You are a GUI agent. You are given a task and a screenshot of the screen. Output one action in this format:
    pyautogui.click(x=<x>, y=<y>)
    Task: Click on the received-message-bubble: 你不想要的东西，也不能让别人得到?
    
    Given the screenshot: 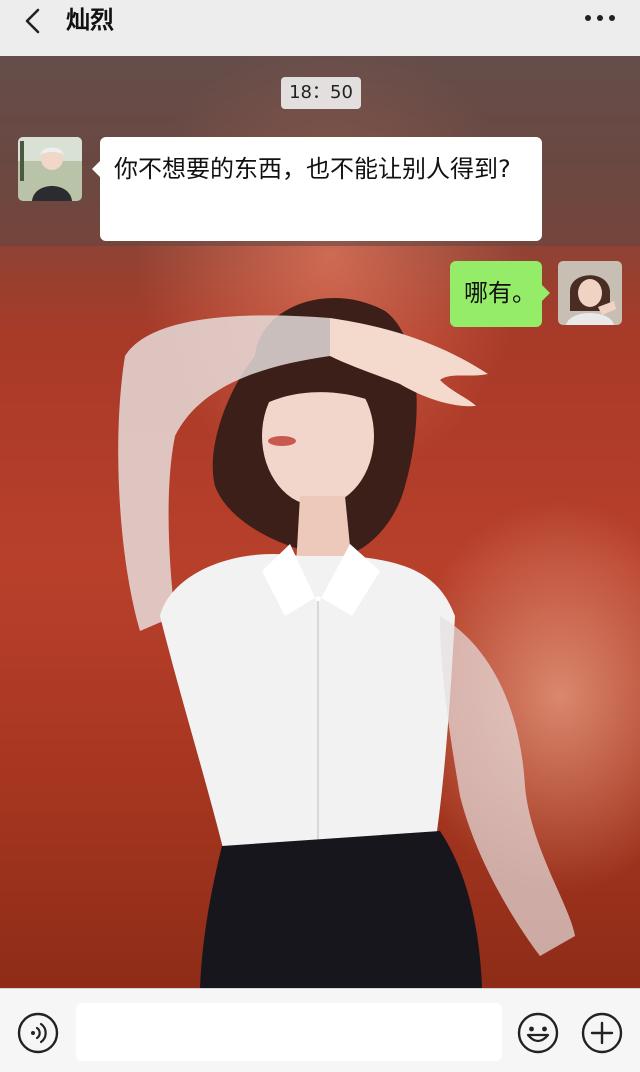 What is the action you would take?
    pyautogui.click(x=317, y=189)
    